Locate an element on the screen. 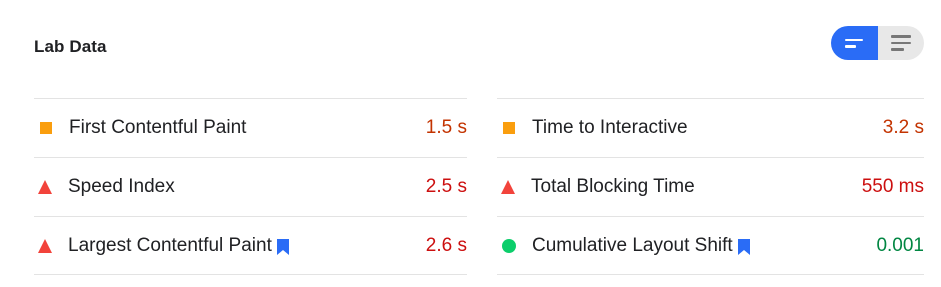 This screenshot has height=287, width=941. metric-label: Total Blocking Time is located at coordinates (613, 187).